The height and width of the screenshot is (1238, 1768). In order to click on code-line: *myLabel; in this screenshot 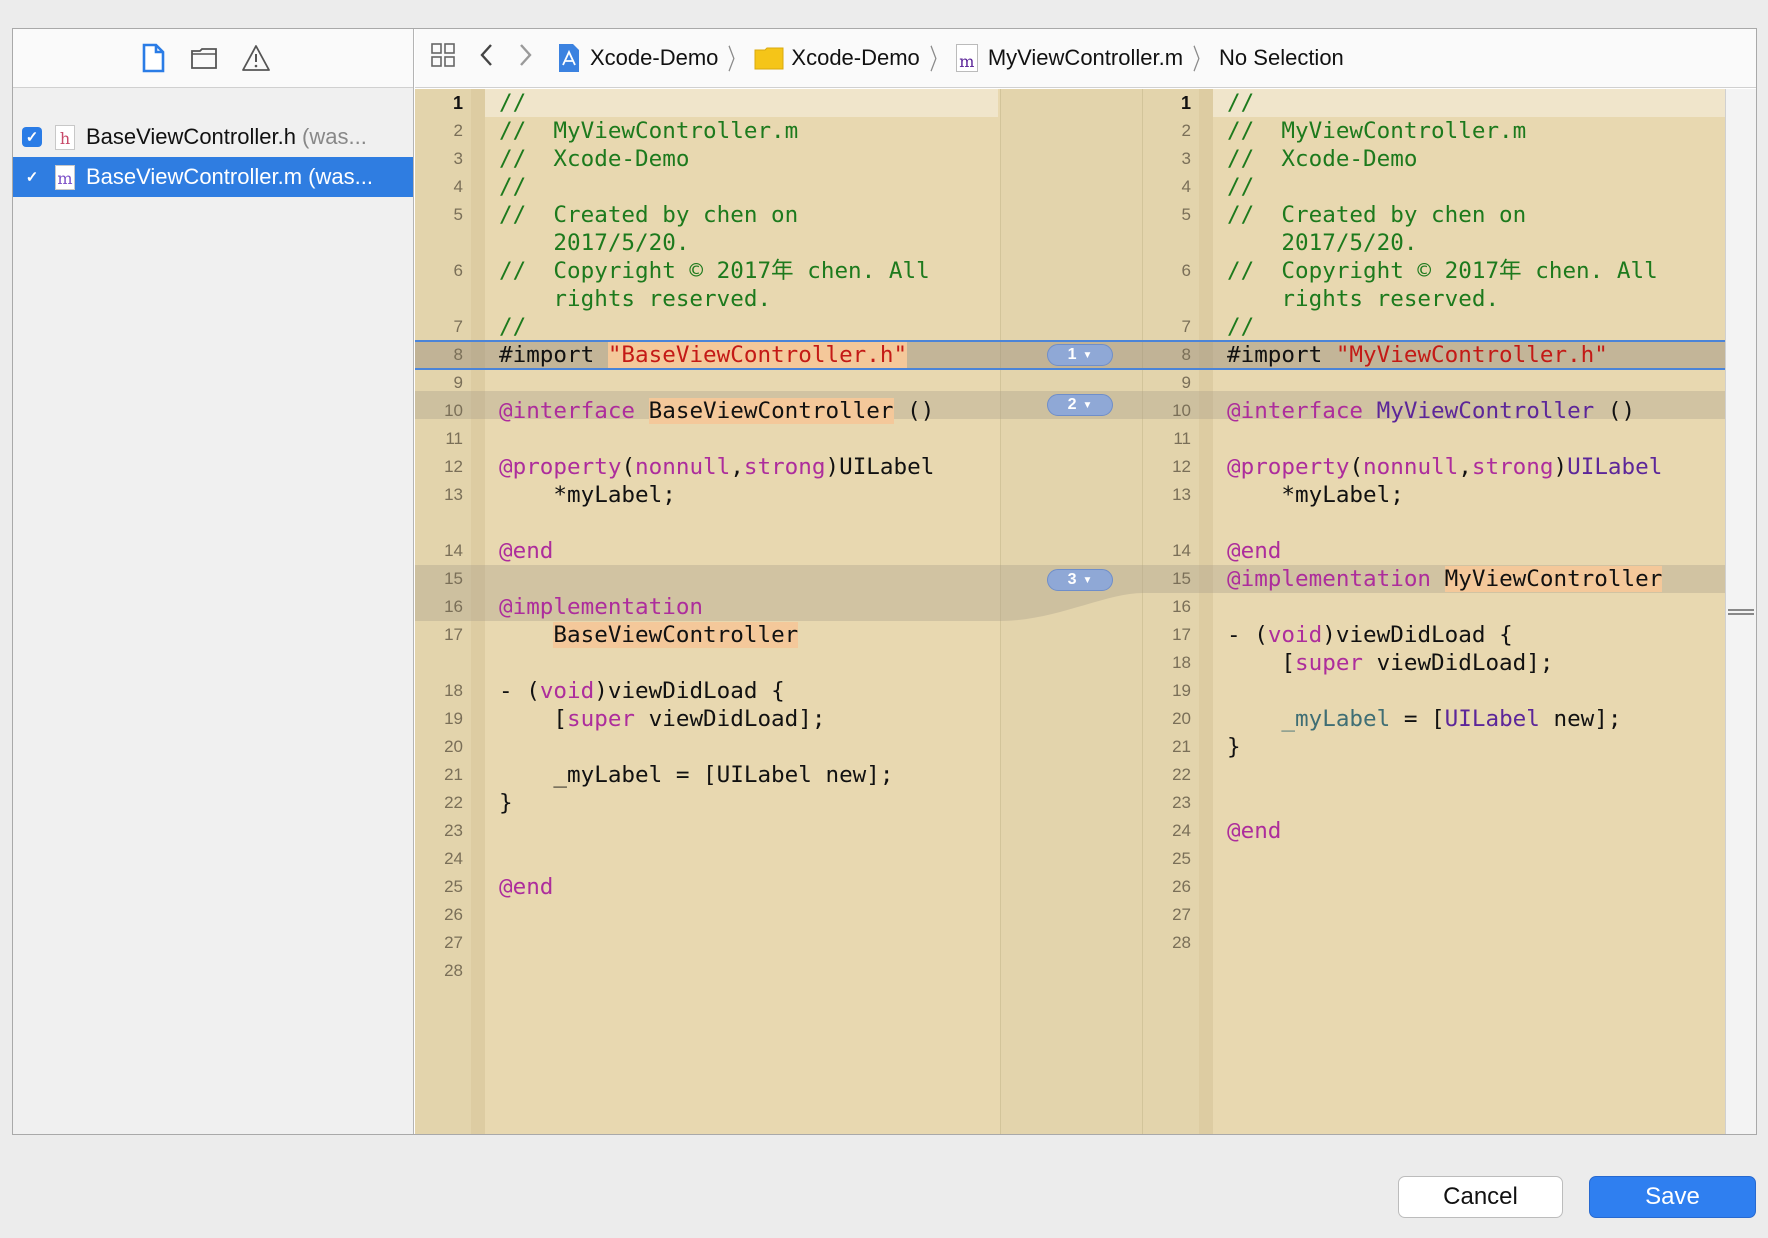, I will do `click(1315, 495)`.